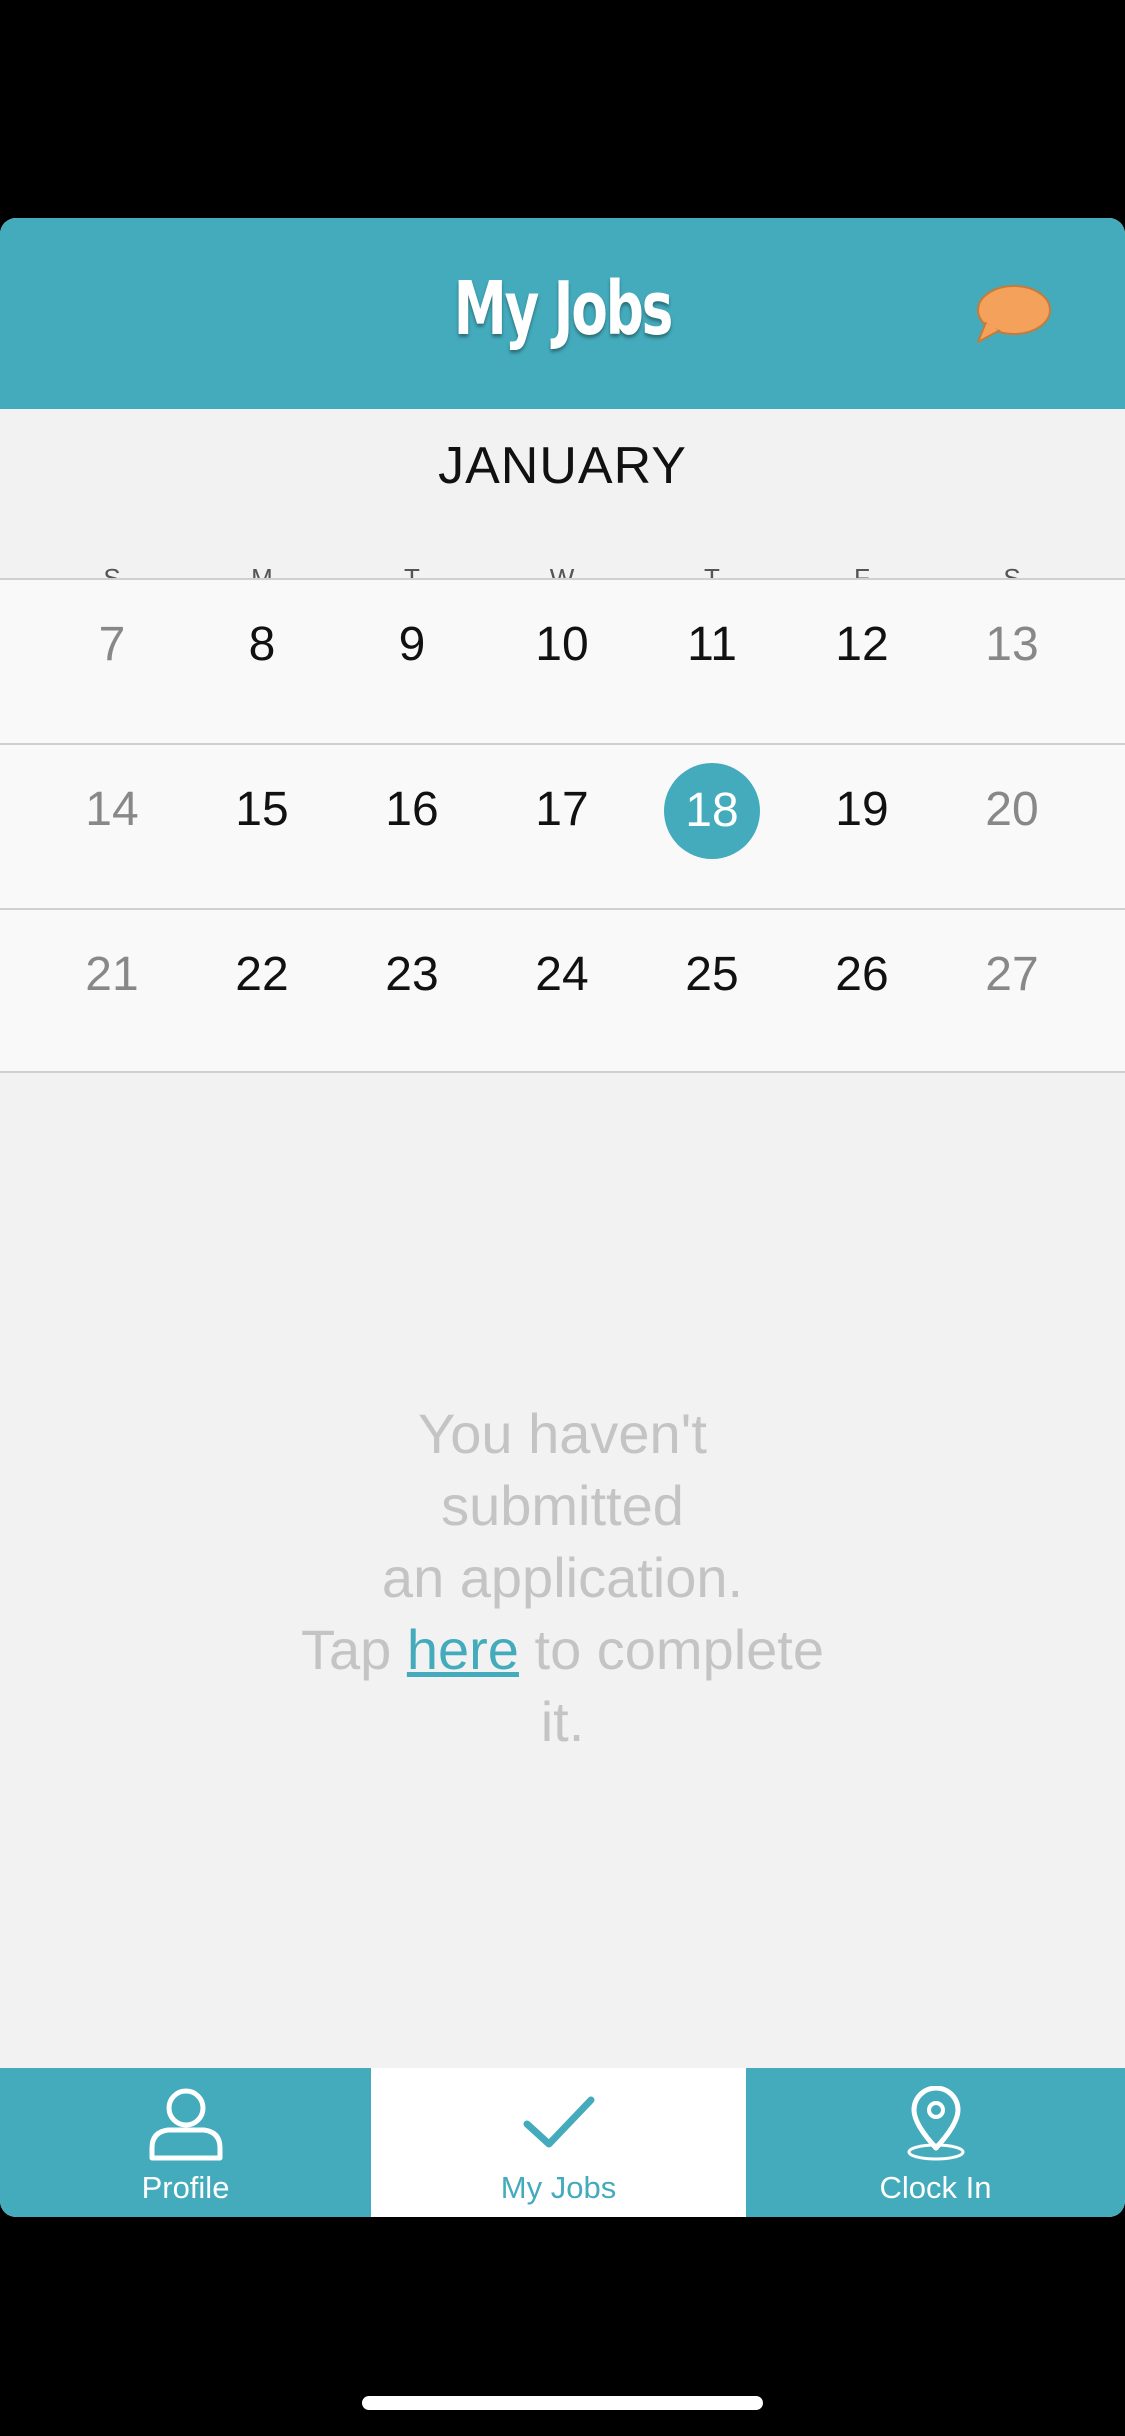 The height and width of the screenshot is (2436, 1125). I want to click on tab-clock-in: Clock In, so click(935, 2142).